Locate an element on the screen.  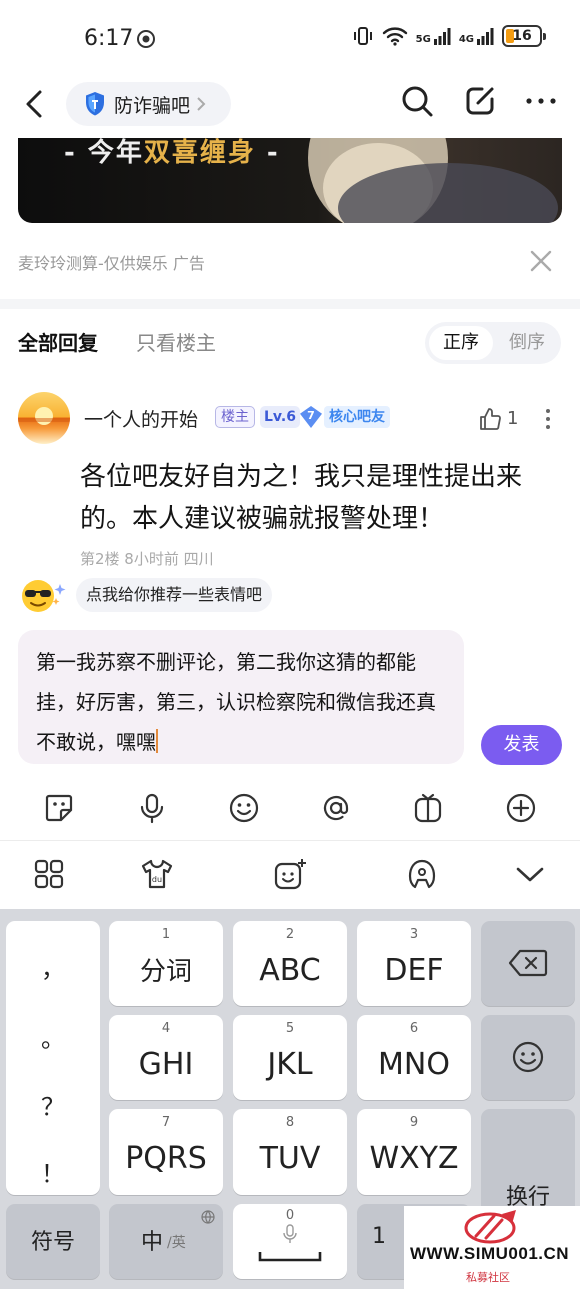
plus-circle-icon is located at coordinates (521, 808).